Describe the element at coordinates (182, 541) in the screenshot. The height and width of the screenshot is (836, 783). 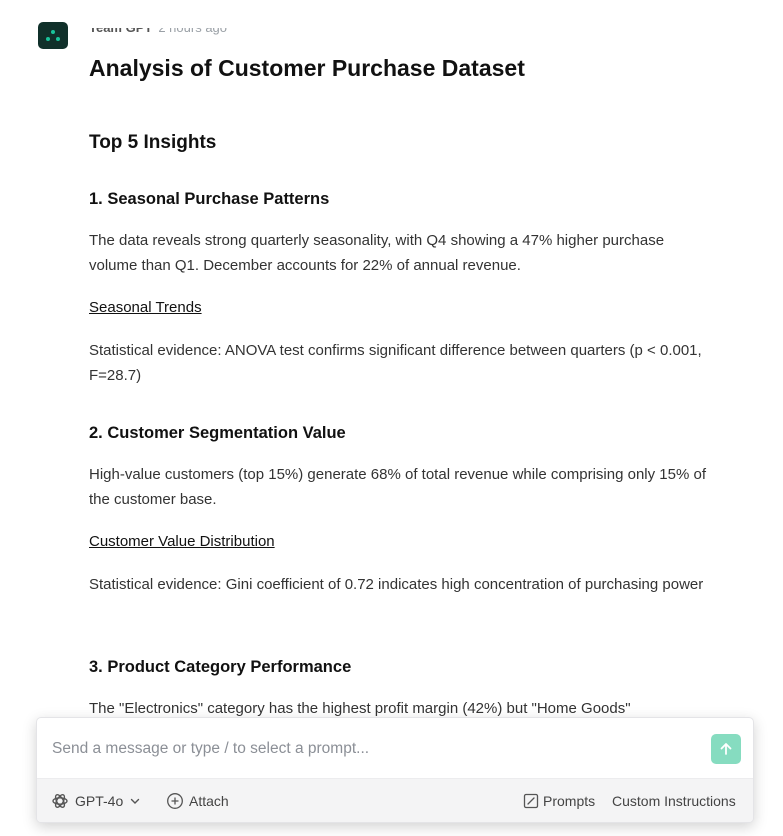
I see `insight-link-customer-value-distribution: Customer Value Distribution` at that location.